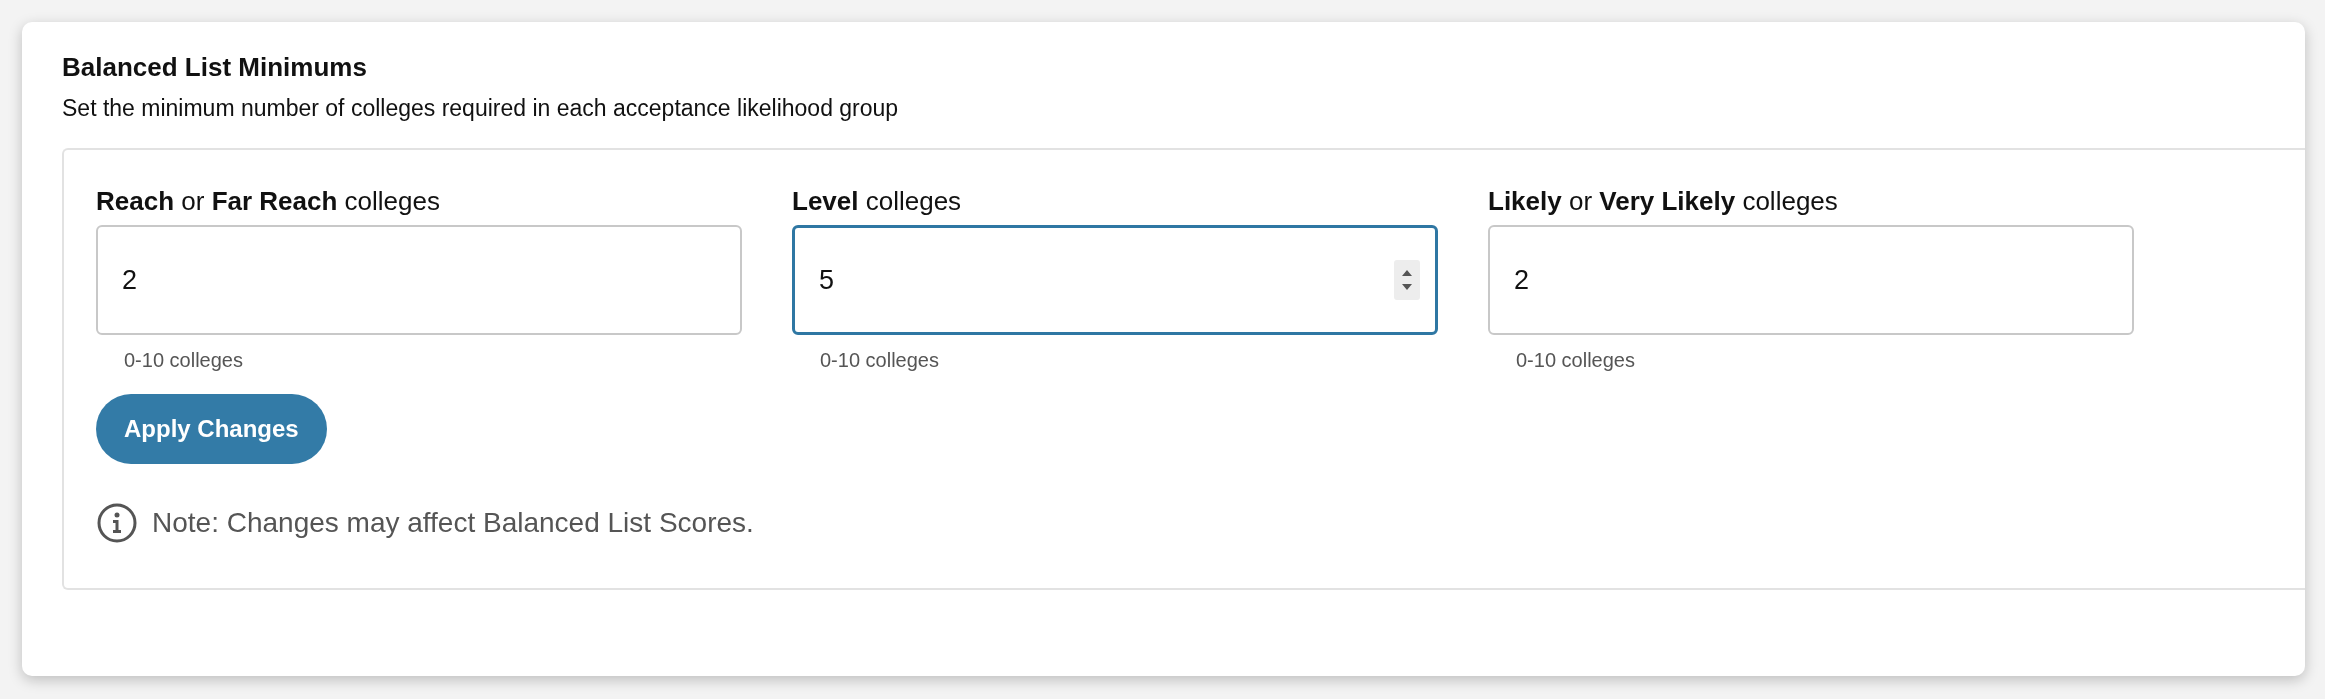 The width and height of the screenshot is (2325, 699). What do you see at coordinates (117, 523) in the screenshot?
I see `info-icon` at bounding box center [117, 523].